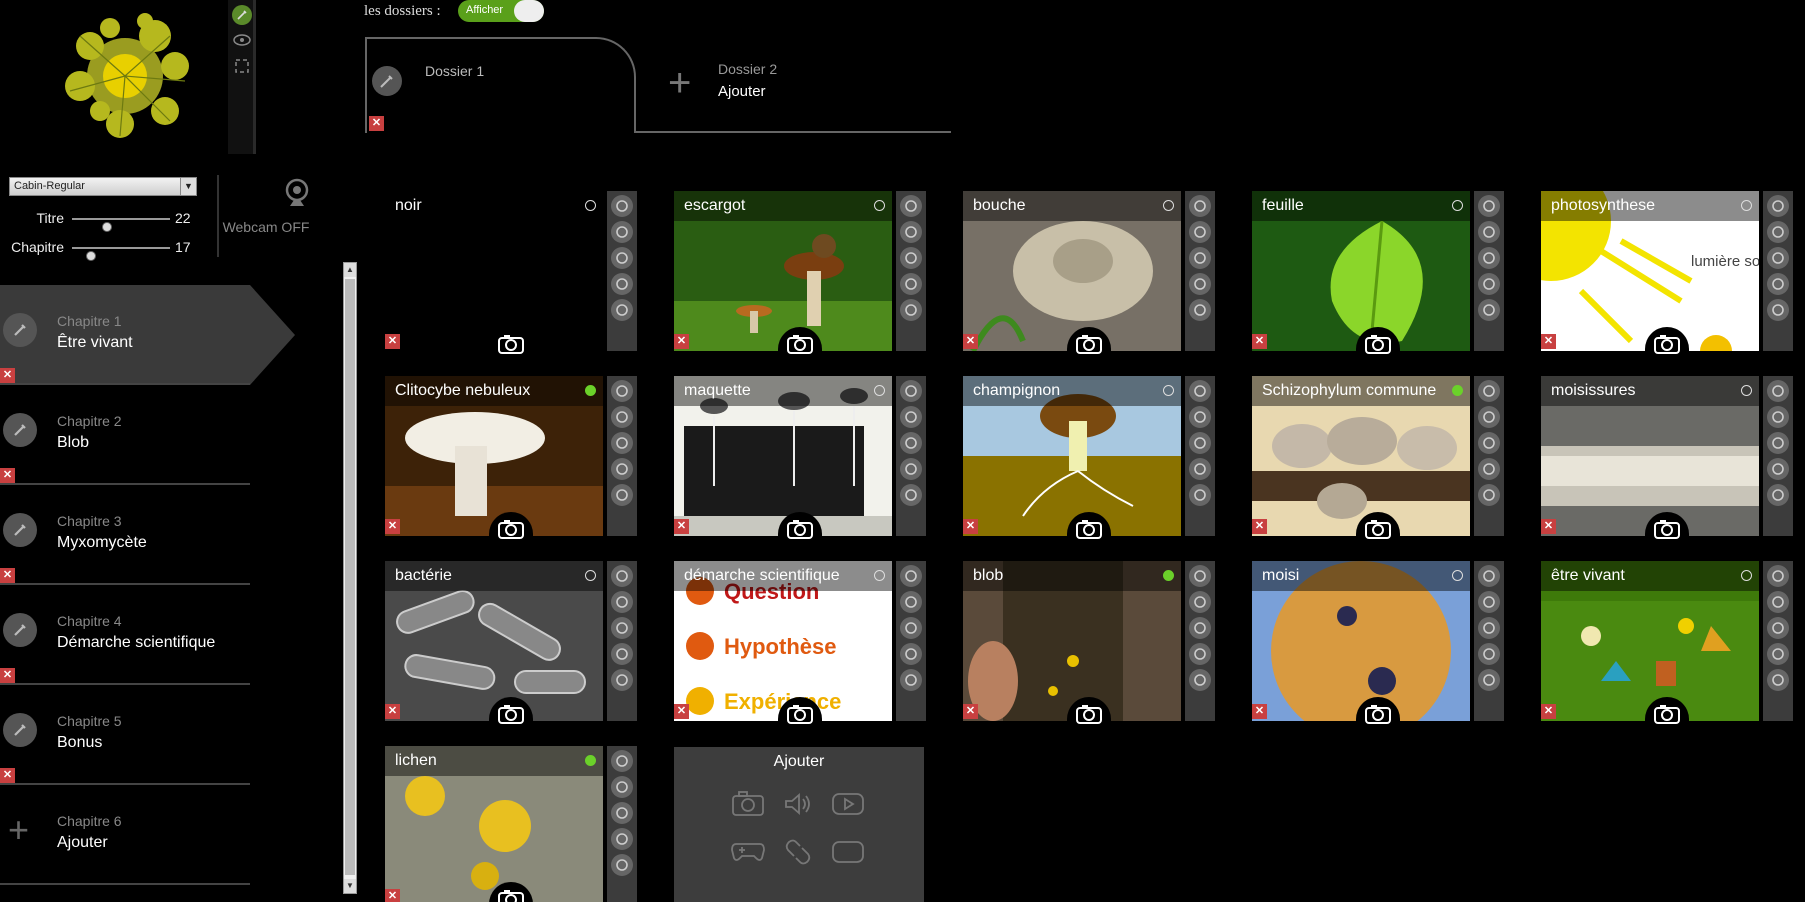  Describe the element at coordinates (121, 254) in the screenshot. I see `slider-track` at that location.